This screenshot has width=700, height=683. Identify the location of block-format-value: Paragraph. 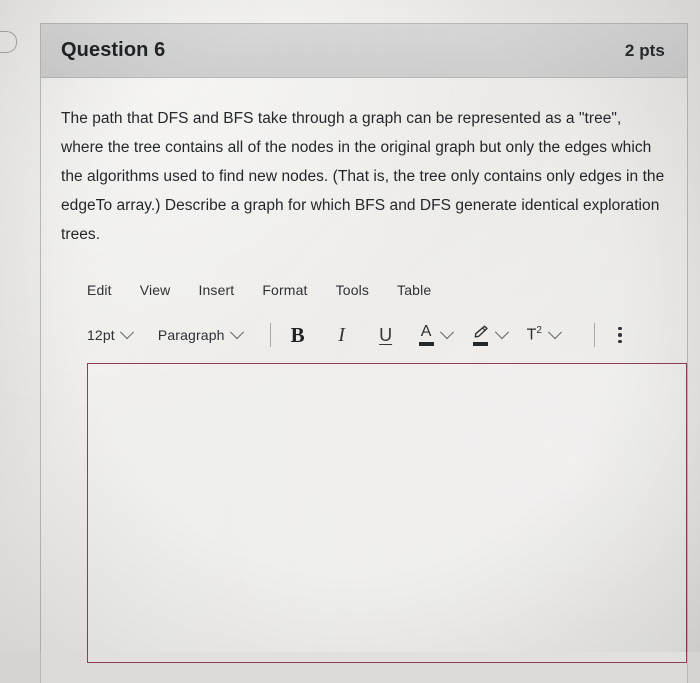
(191, 335).